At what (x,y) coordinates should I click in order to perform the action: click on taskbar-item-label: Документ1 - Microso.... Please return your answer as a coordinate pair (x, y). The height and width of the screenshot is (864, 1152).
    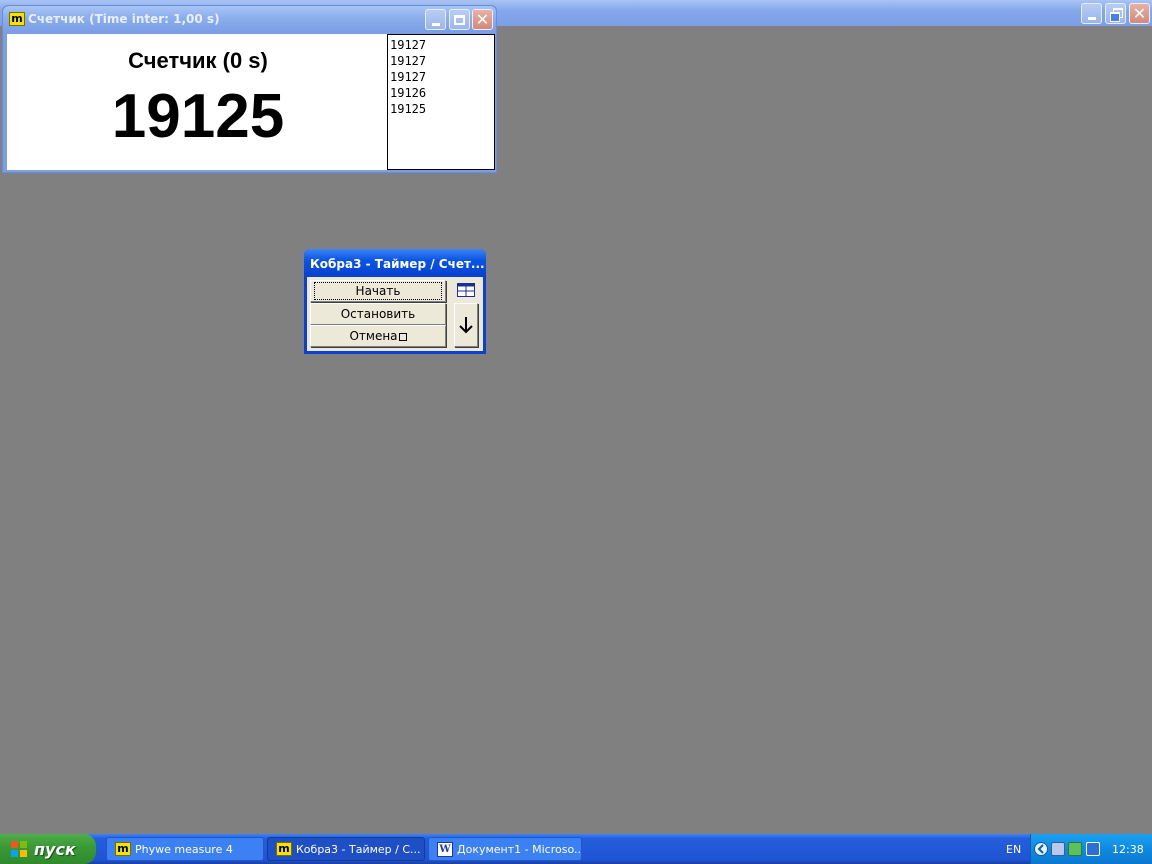
    Looking at the image, I should click on (519, 849).